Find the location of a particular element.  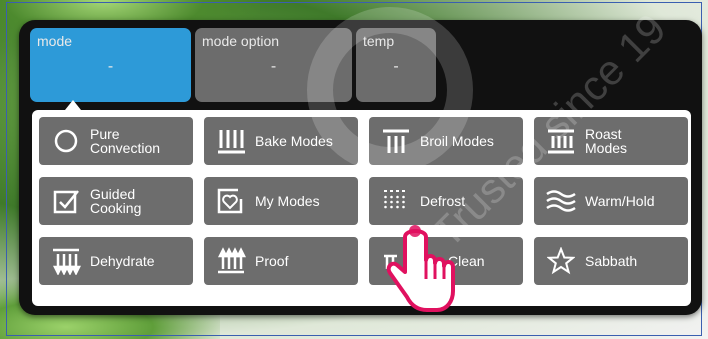

mode-label: Pure Convection is located at coordinates (125, 141).